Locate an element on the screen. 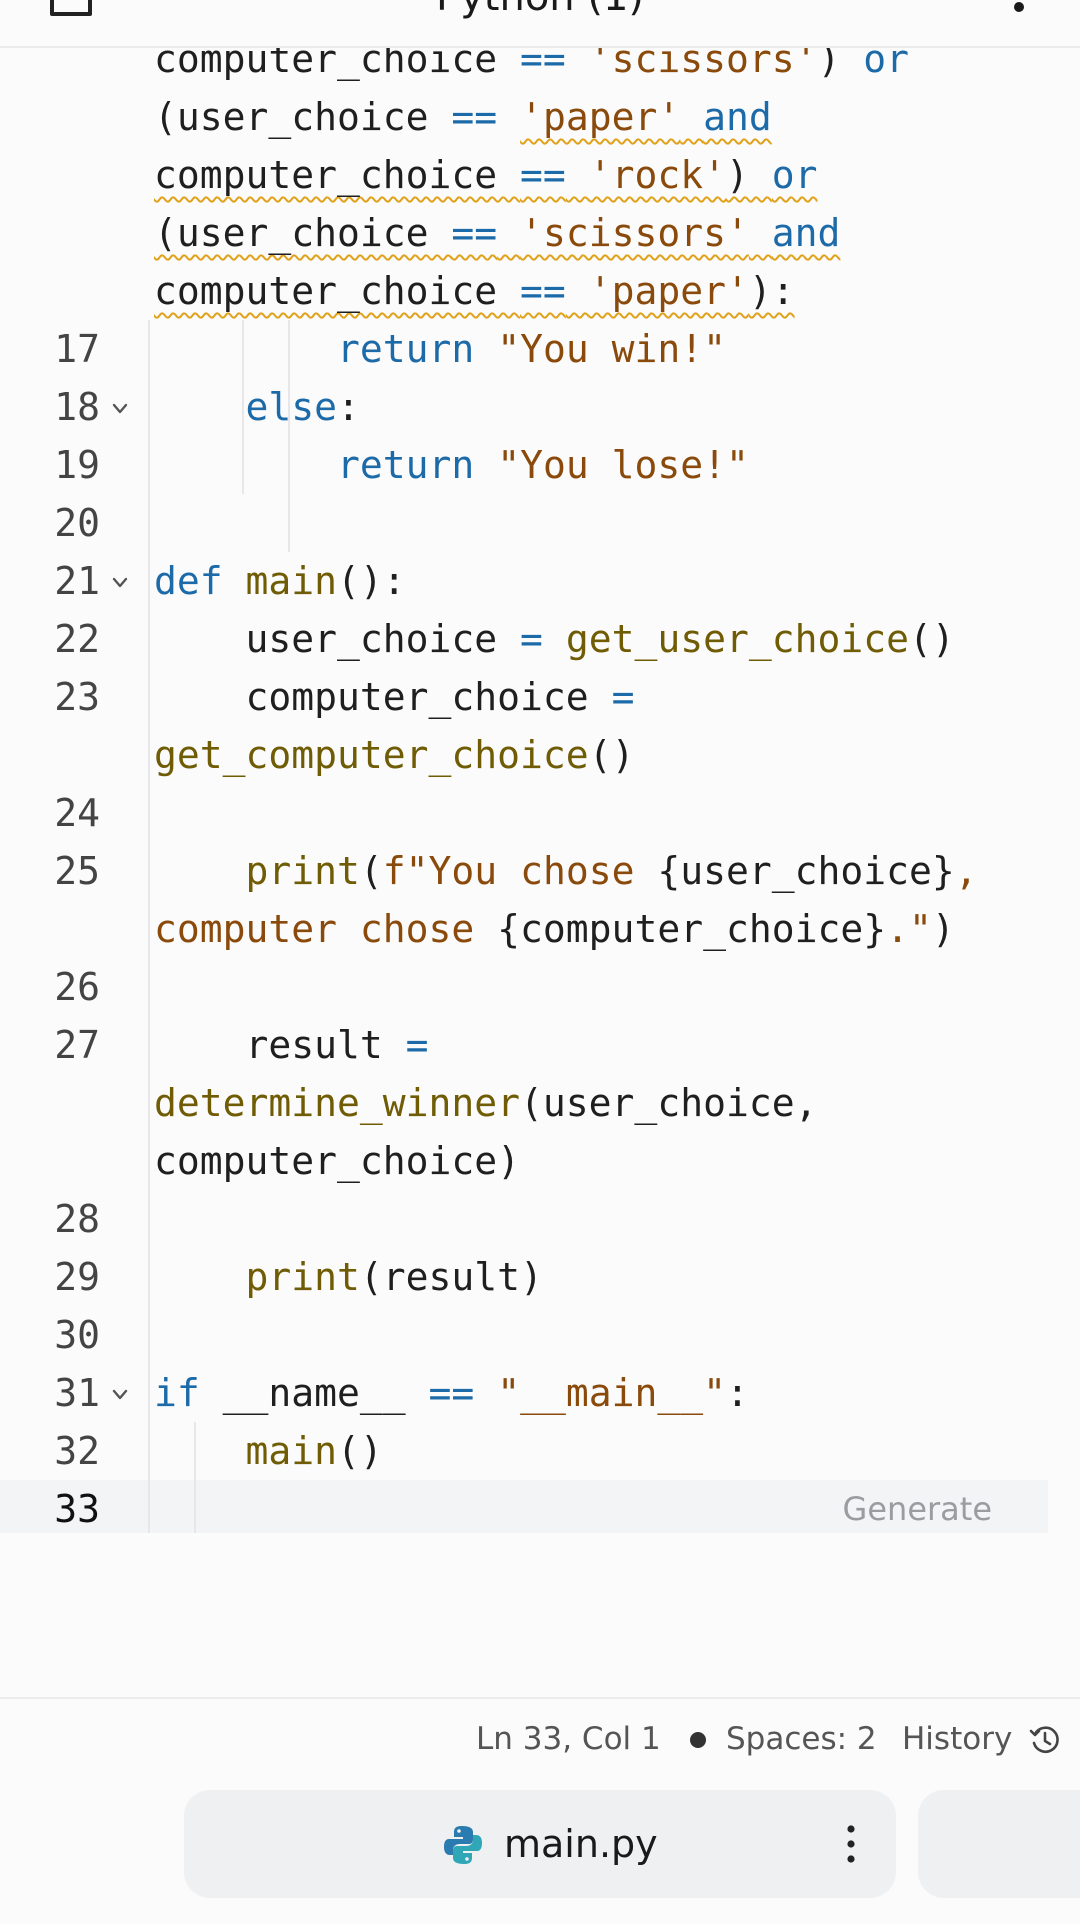  file-tab-next is located at coordinates (999, 1844).